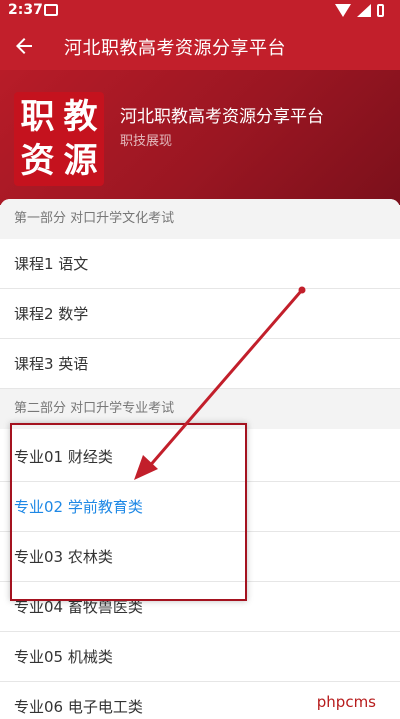 The image size is (400, 719). What do you see at coordinates (220, 383) in the screenshot?
I see `annotation-arrow` at bounding box center [220, 383].